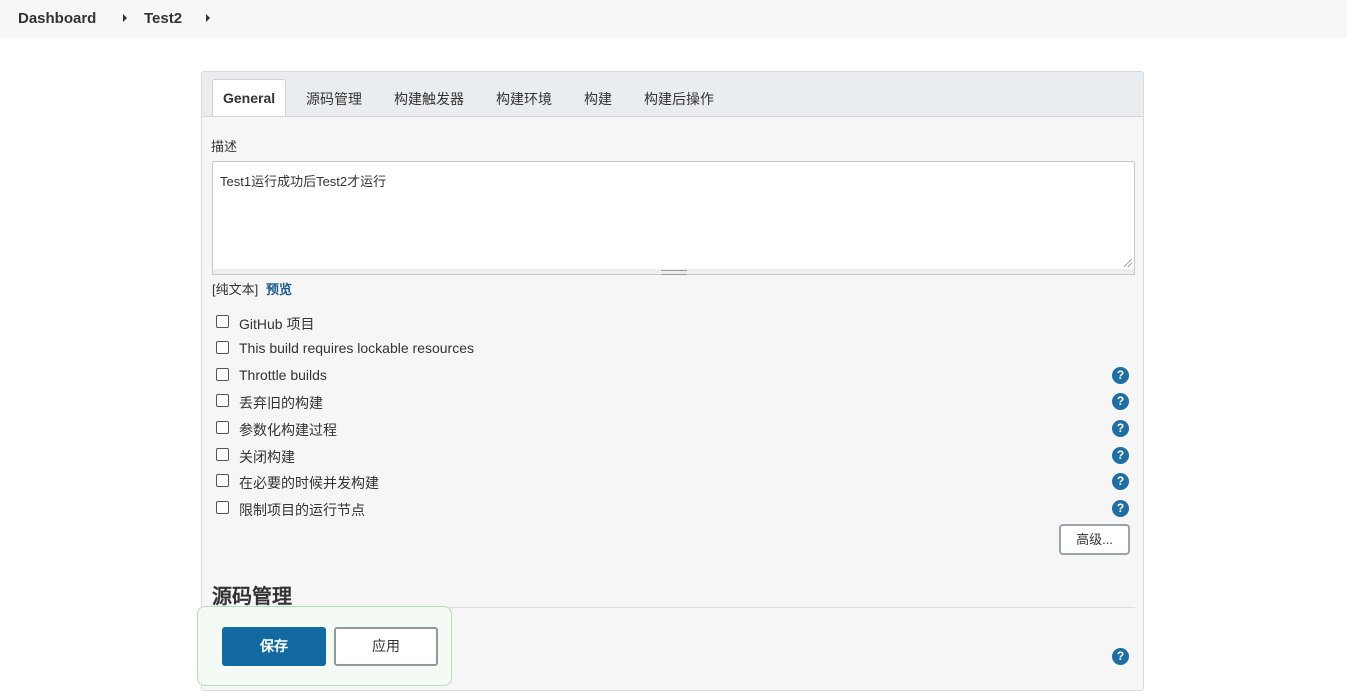 This screenshot has width=1347, height=691. Describe the element at coordinates (249, 97) in the screenshot. I see `tab-general: General` at that location.